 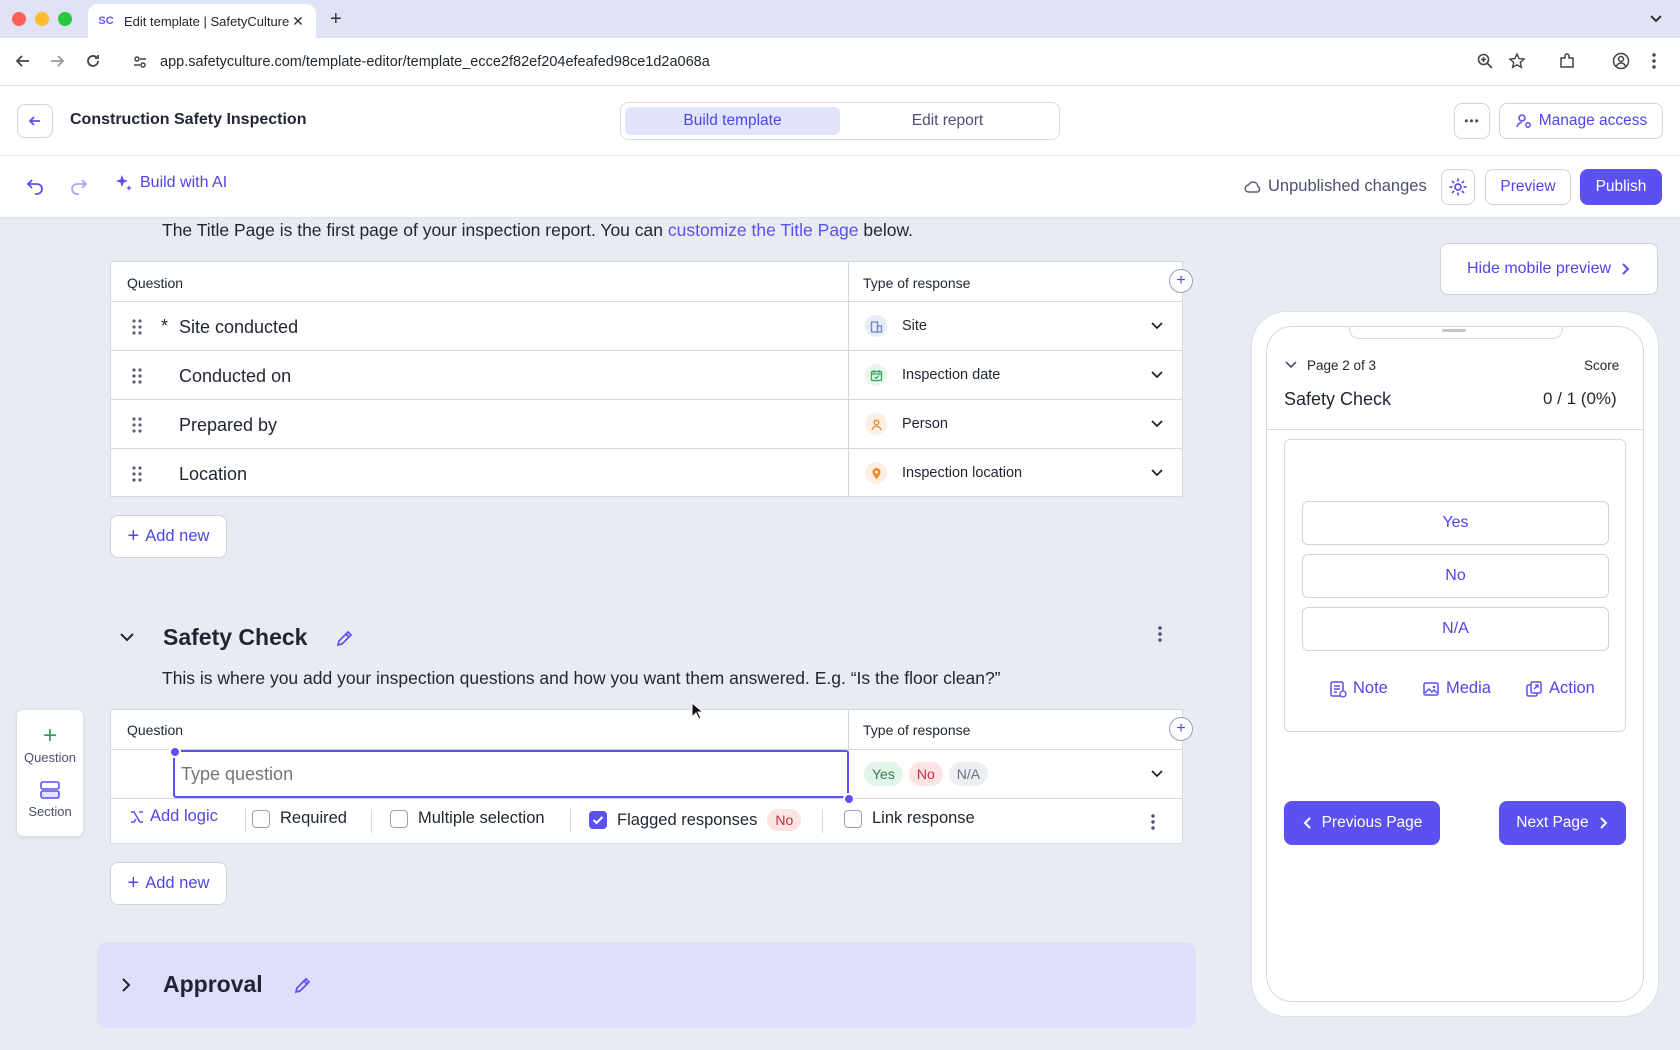 What do you see at coordinates (399, 818) in the screenshot?
I see `multiple-selection-checkbox` at bounding box center [399, 818].